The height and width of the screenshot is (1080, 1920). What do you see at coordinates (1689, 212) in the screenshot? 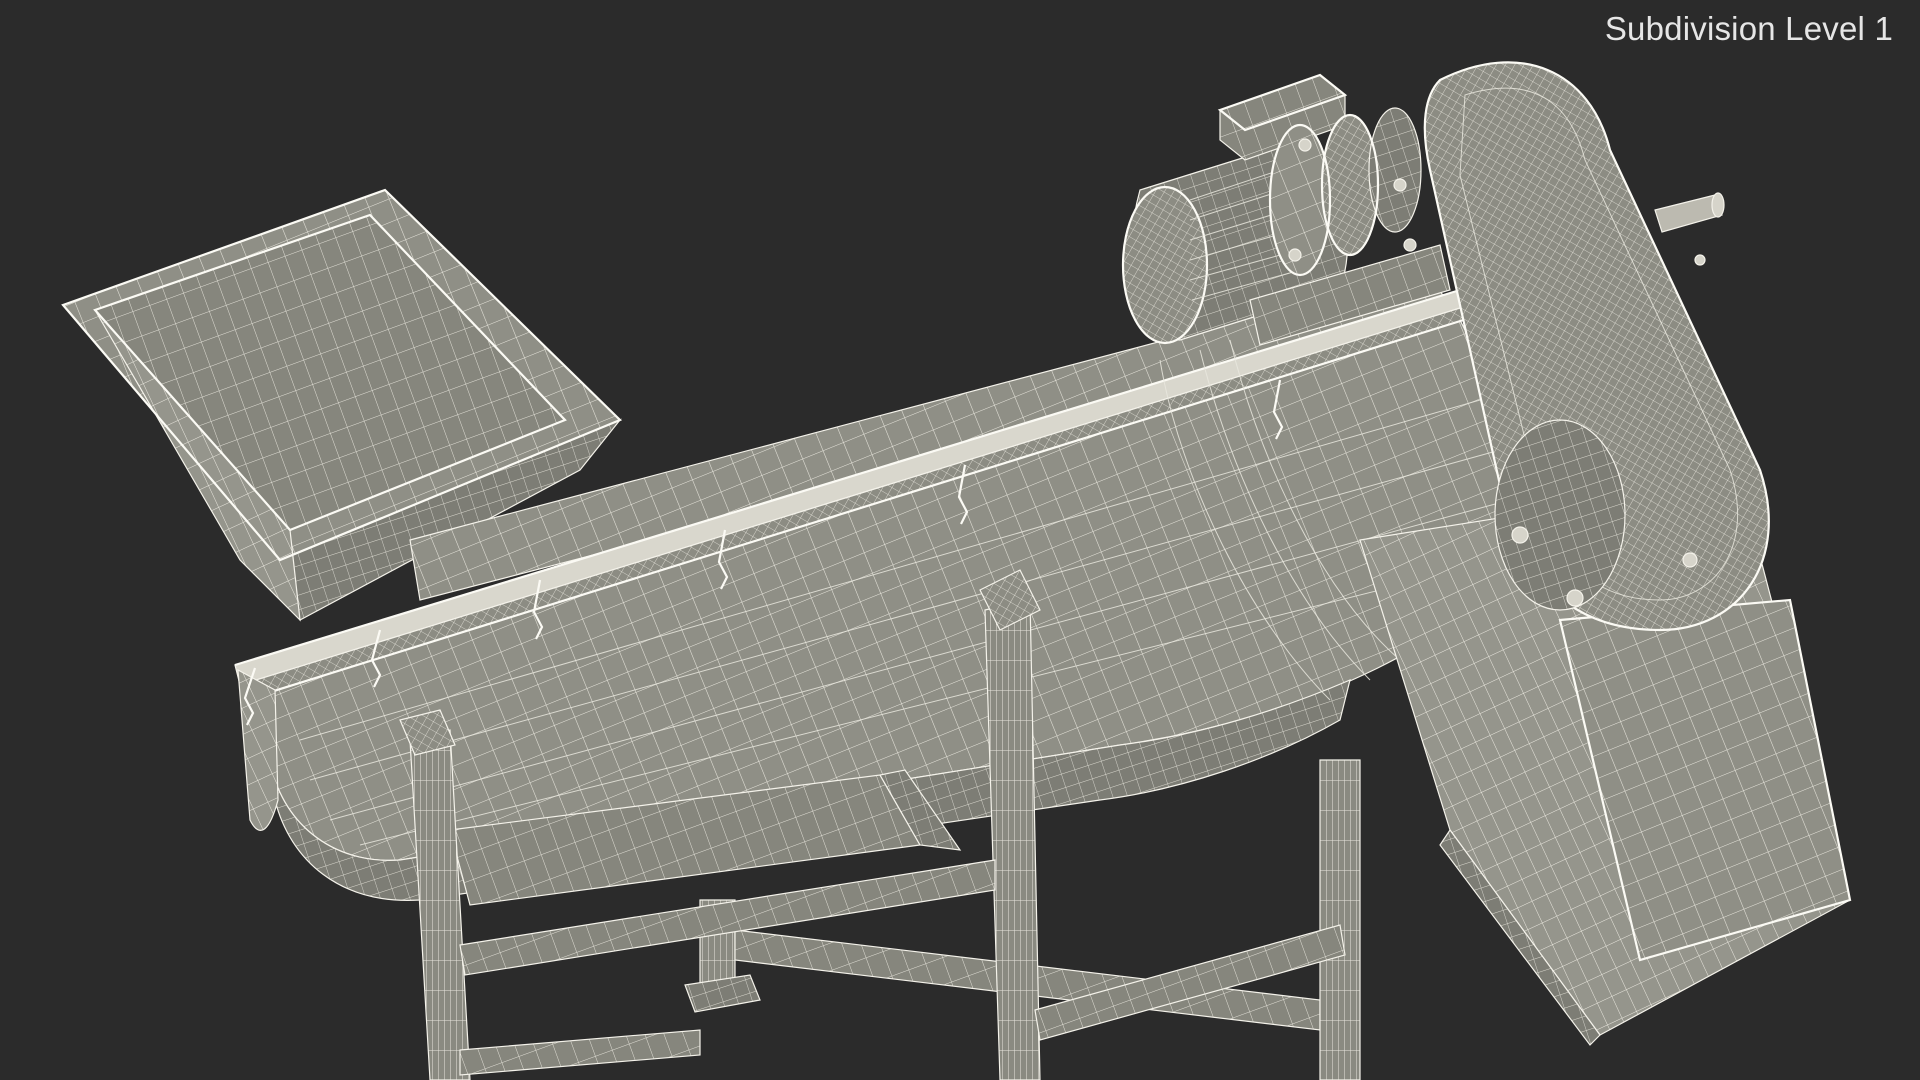
I see `drive-shaft` at bounding box center [1689, 212].